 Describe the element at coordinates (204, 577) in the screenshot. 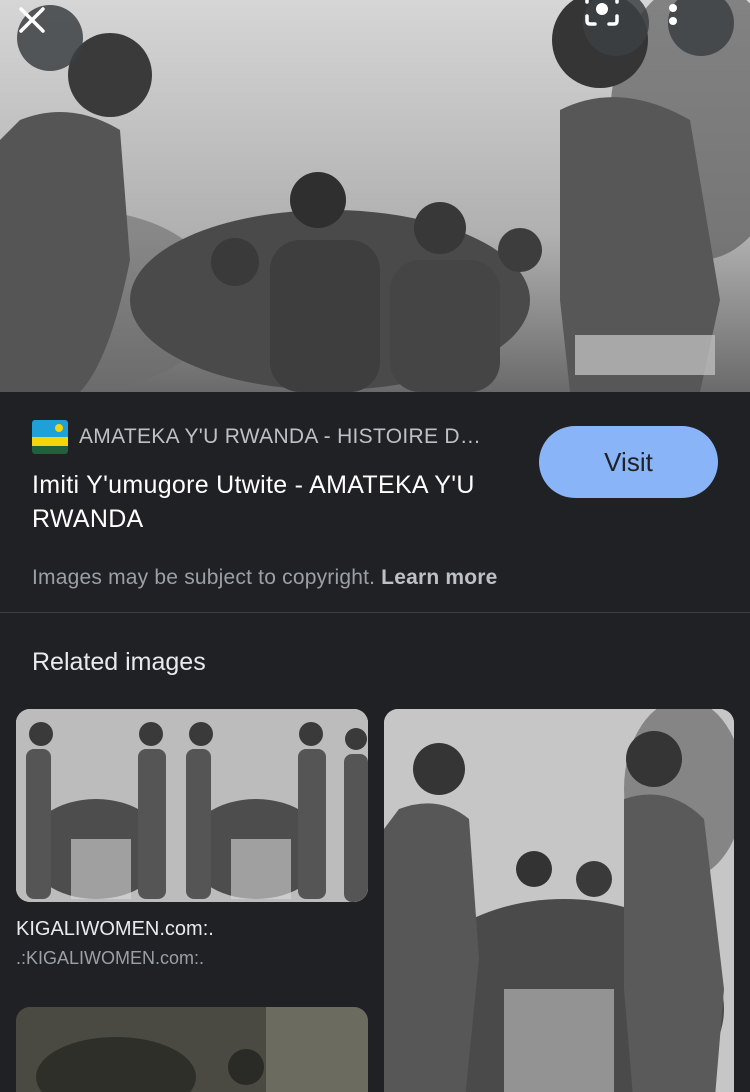

I see `copyright-text: Images may be subject to copyright.` at that location.